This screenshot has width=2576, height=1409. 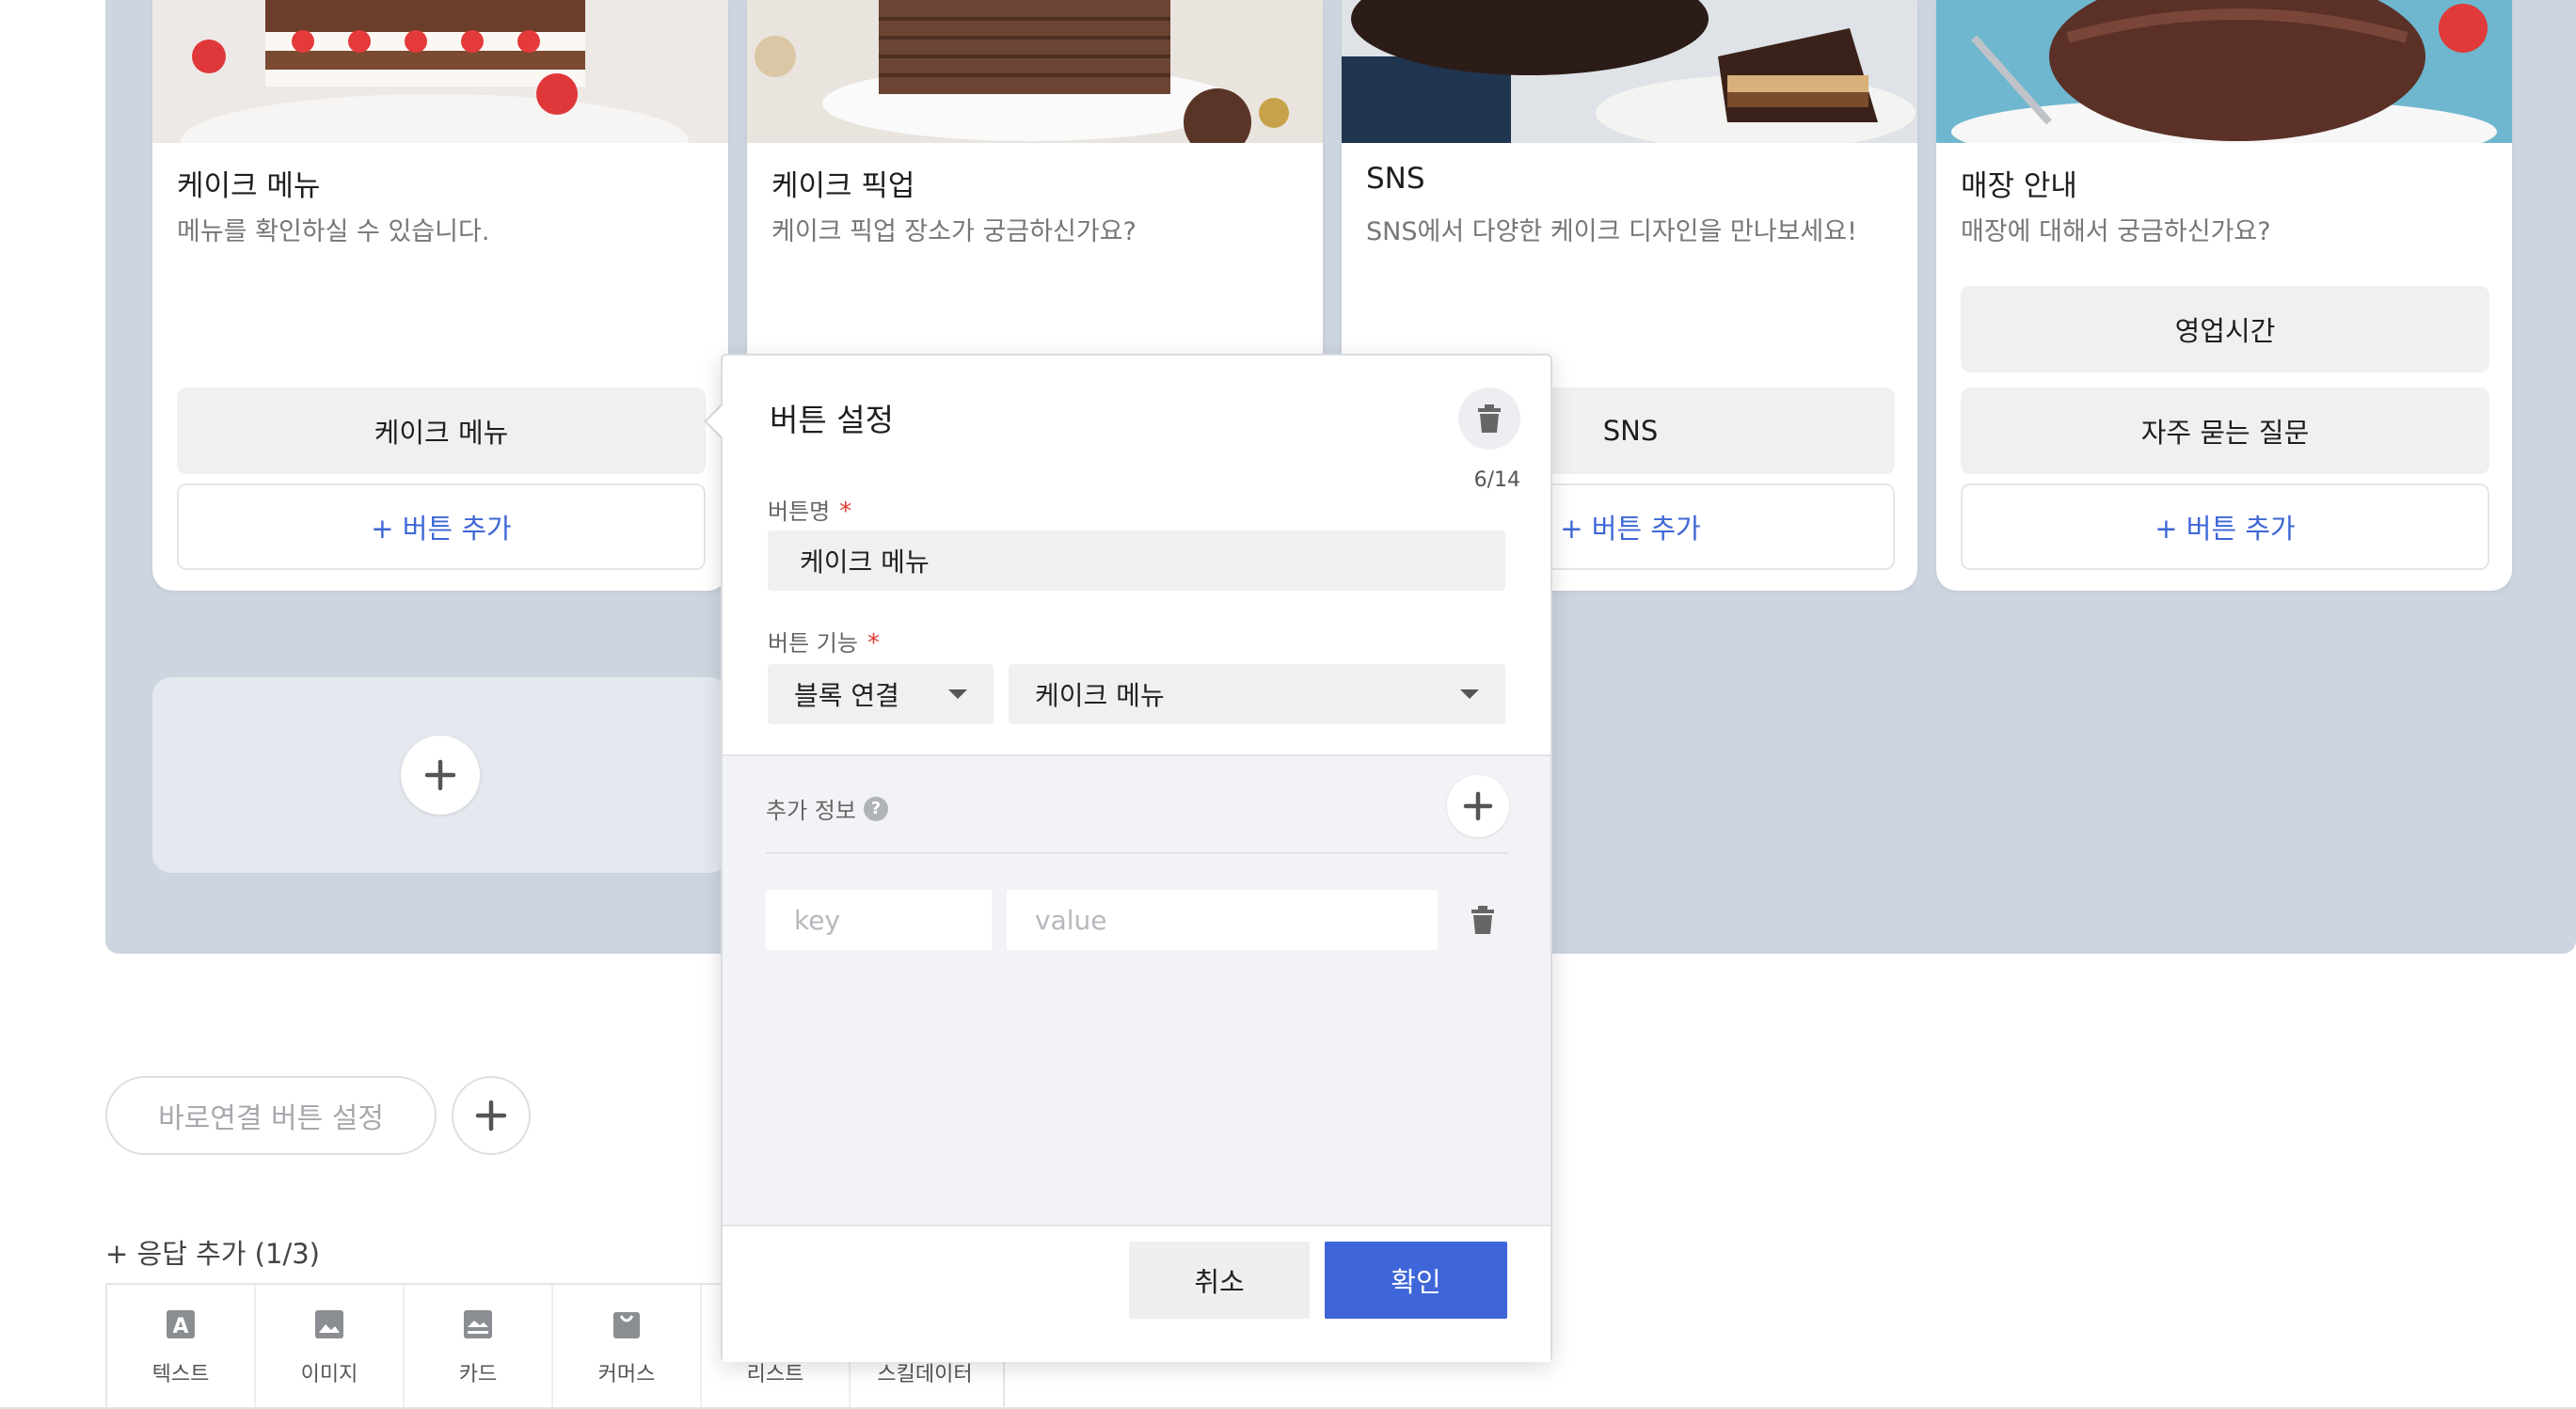 What do you see at coordinates (876, 808) in the screenshot?
I see `help-icon: ?` at bounding box center [876, 808].